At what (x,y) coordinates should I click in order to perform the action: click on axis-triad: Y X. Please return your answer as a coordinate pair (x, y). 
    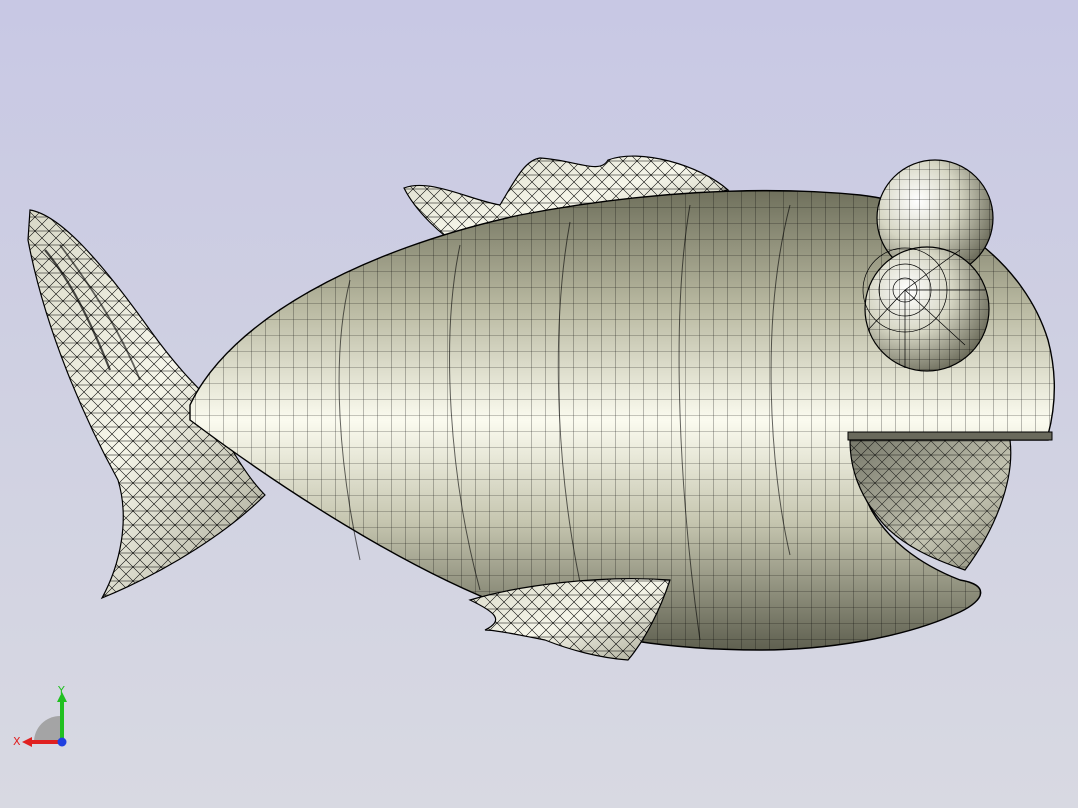
    Looking at the image, I should click on (40, 716).